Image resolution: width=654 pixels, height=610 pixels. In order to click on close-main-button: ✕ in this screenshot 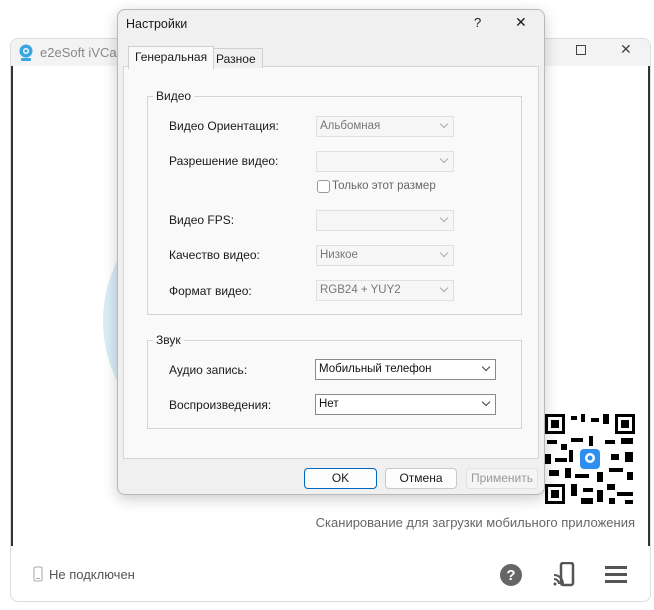, I will do `click(626, 49)`.